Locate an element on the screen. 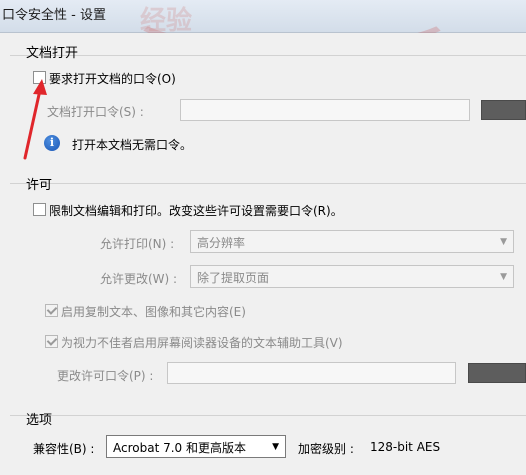  copy-checkbox is located at coordinates (51, 310).